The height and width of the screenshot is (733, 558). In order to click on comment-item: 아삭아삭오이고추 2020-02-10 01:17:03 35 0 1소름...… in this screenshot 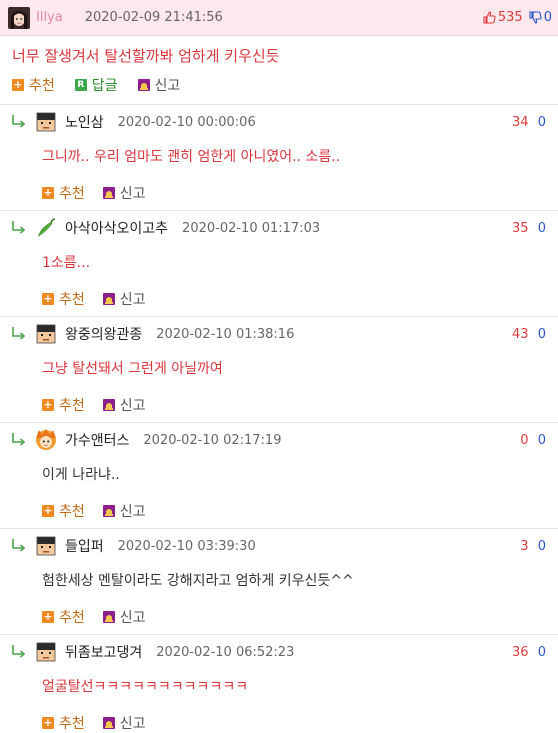, I will do `click(279, 263)`.